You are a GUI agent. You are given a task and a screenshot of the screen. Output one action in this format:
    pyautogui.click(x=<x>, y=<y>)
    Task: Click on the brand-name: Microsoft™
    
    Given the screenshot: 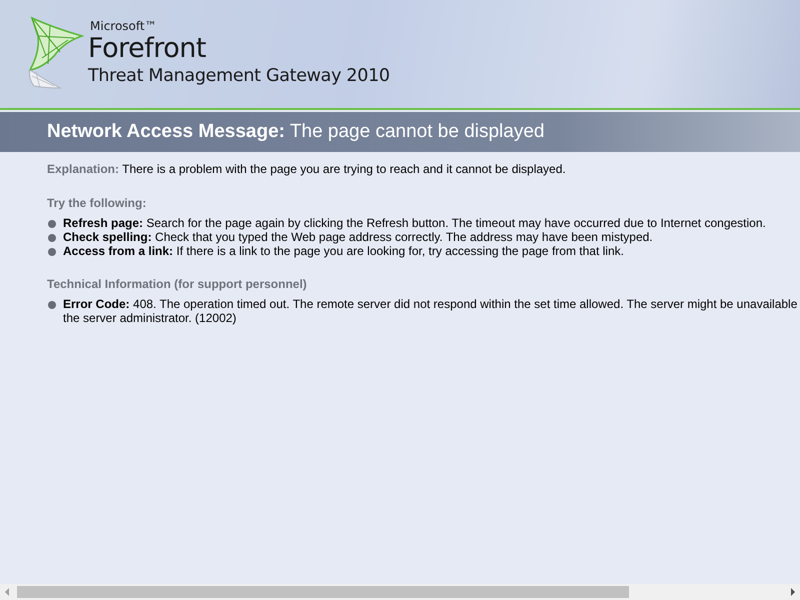 What is the action you would take?
    pyautogui.click(x=124, y=26)
    